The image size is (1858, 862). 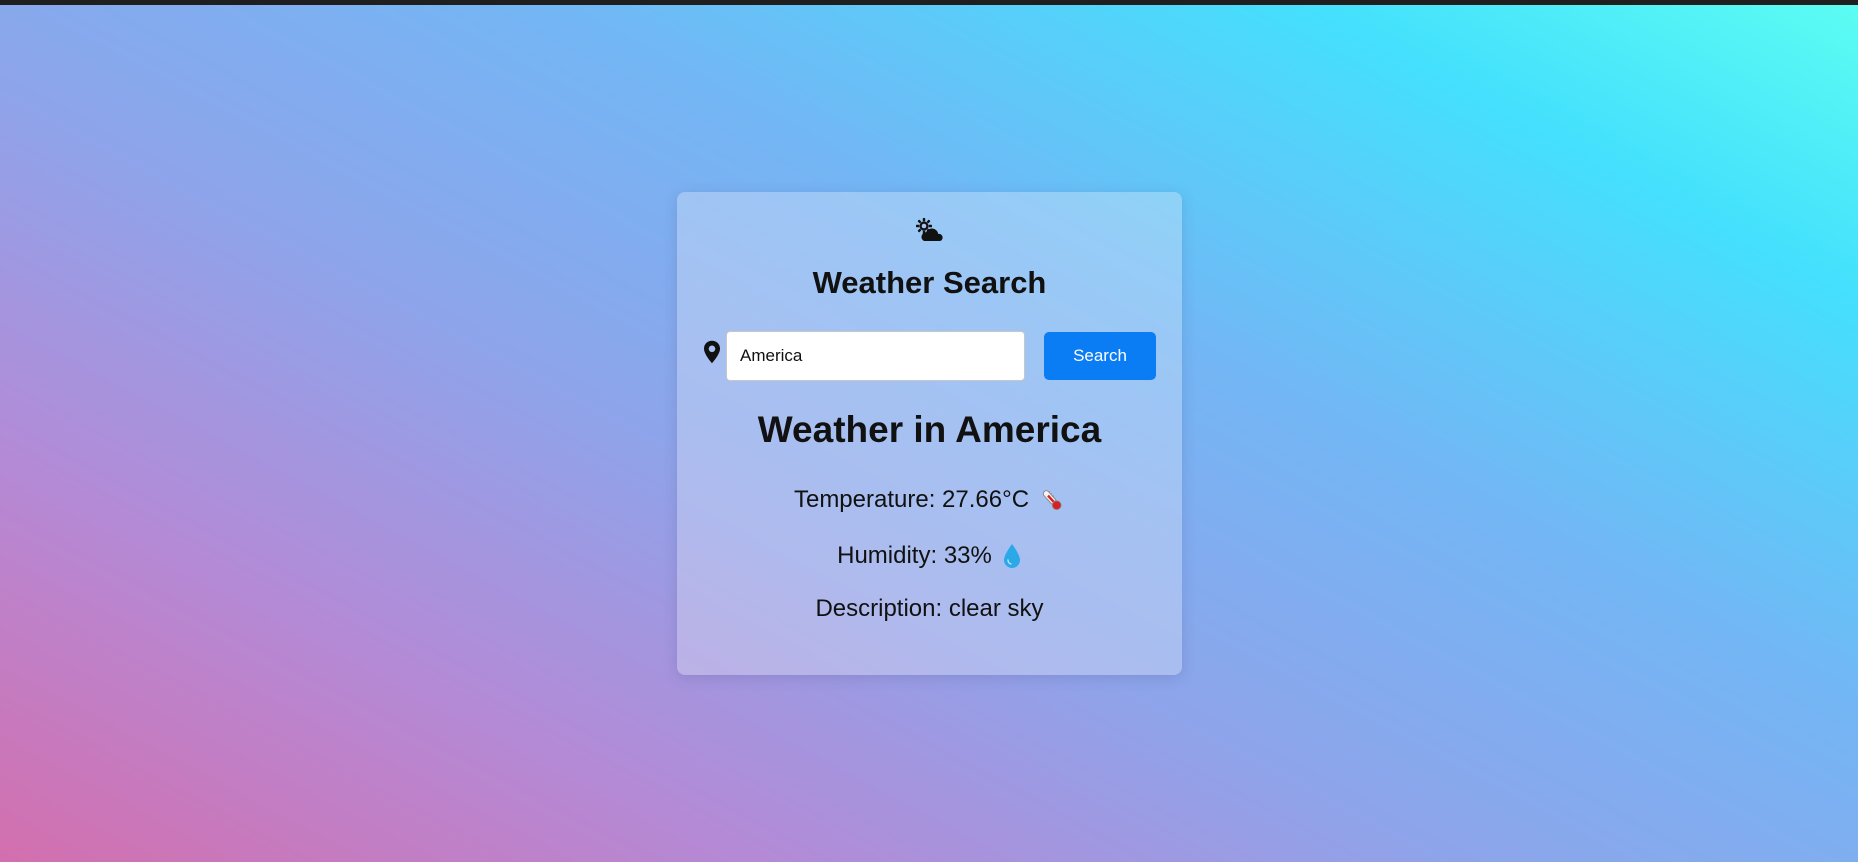 What do you see at coordinates (929, 282) in the screenshot?
I see `app-title: Weather Search` at bounding box center [929, 282].